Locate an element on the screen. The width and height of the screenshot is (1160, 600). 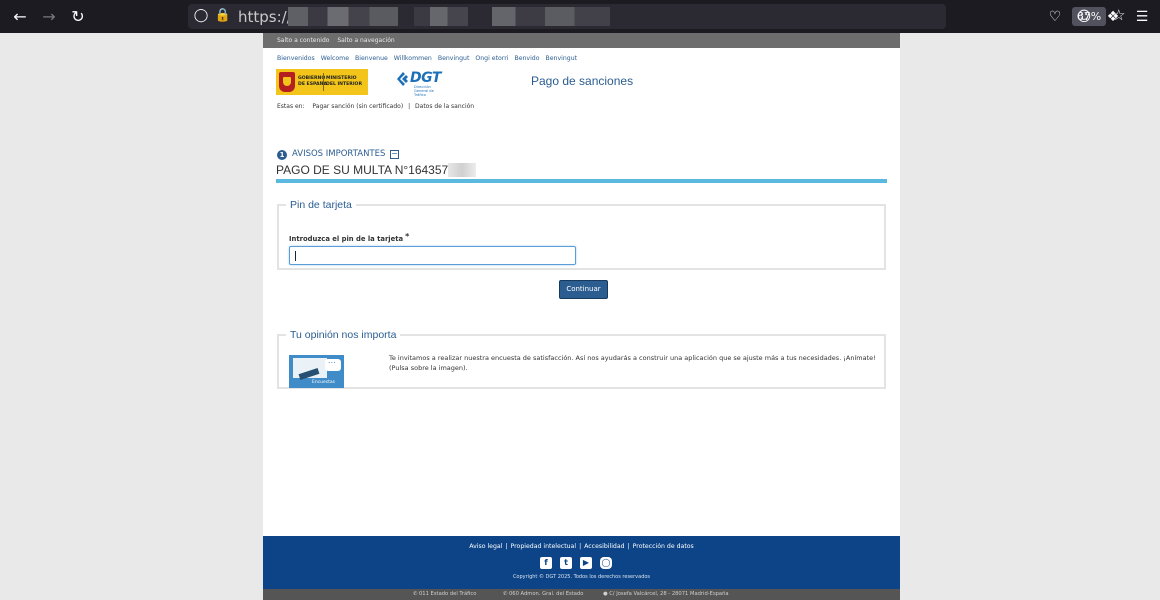
account-icon: ☺ is located at coordinates (1084, 17).